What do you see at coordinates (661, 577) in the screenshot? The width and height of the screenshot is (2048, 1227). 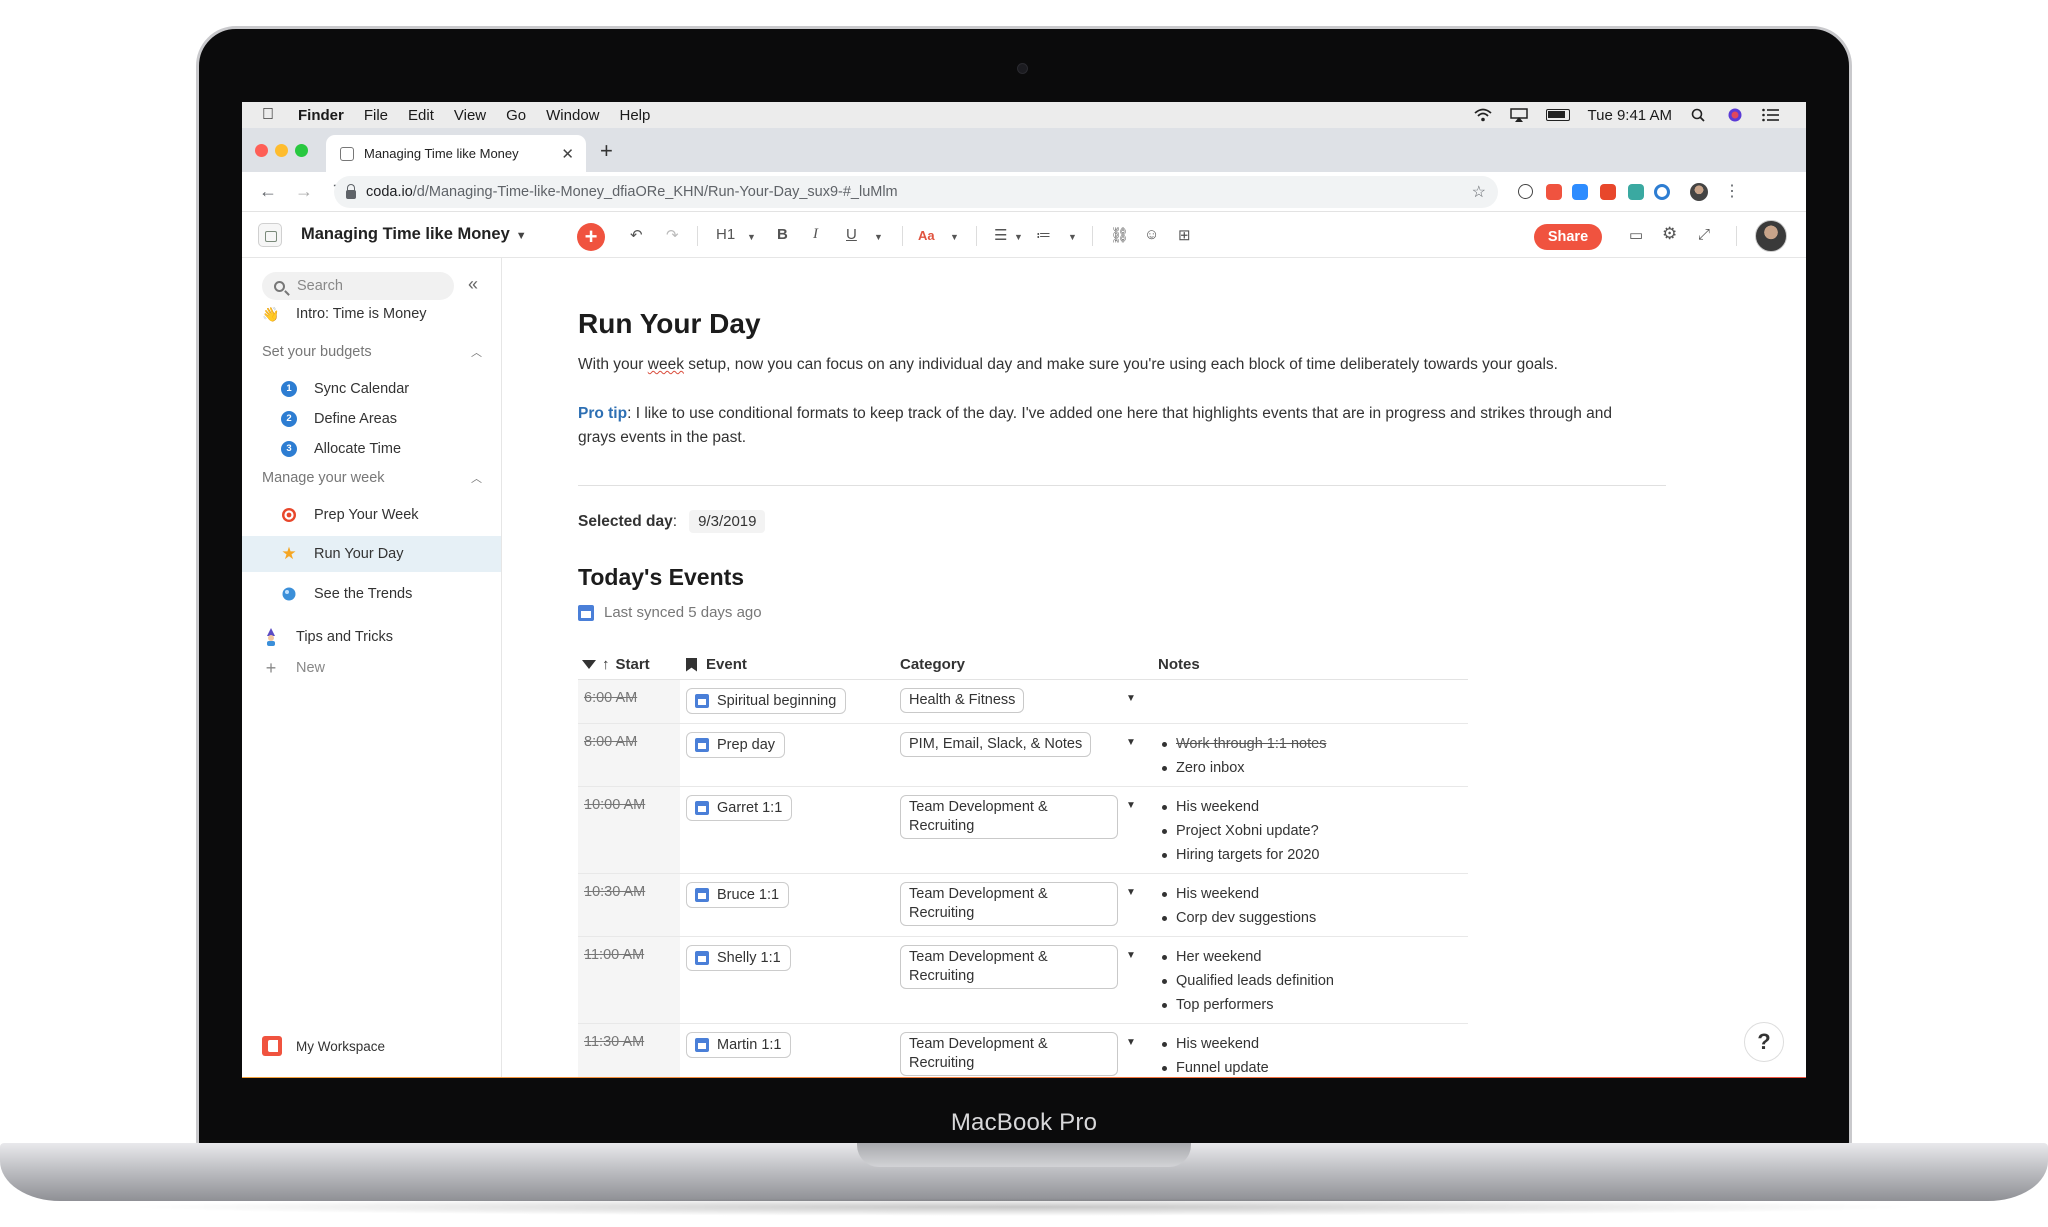 I see `section-heading: Today's Events` at bounding box center [661, 577].